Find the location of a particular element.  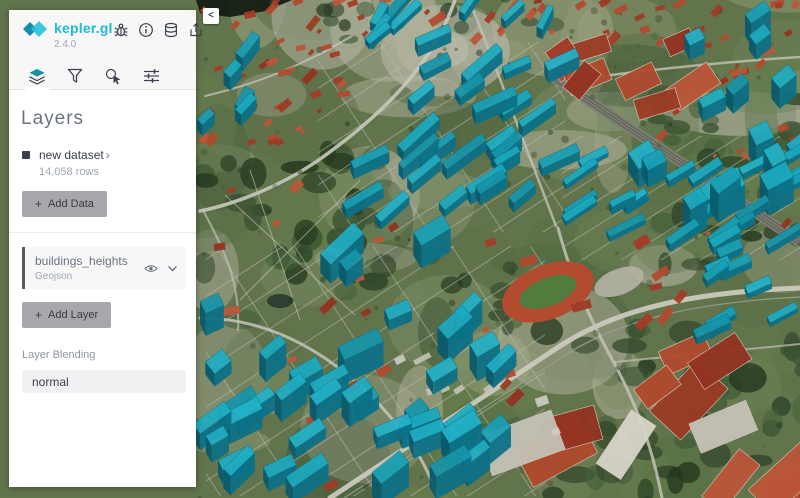

kepler-logo-icon is located at coordinates (35, 32).